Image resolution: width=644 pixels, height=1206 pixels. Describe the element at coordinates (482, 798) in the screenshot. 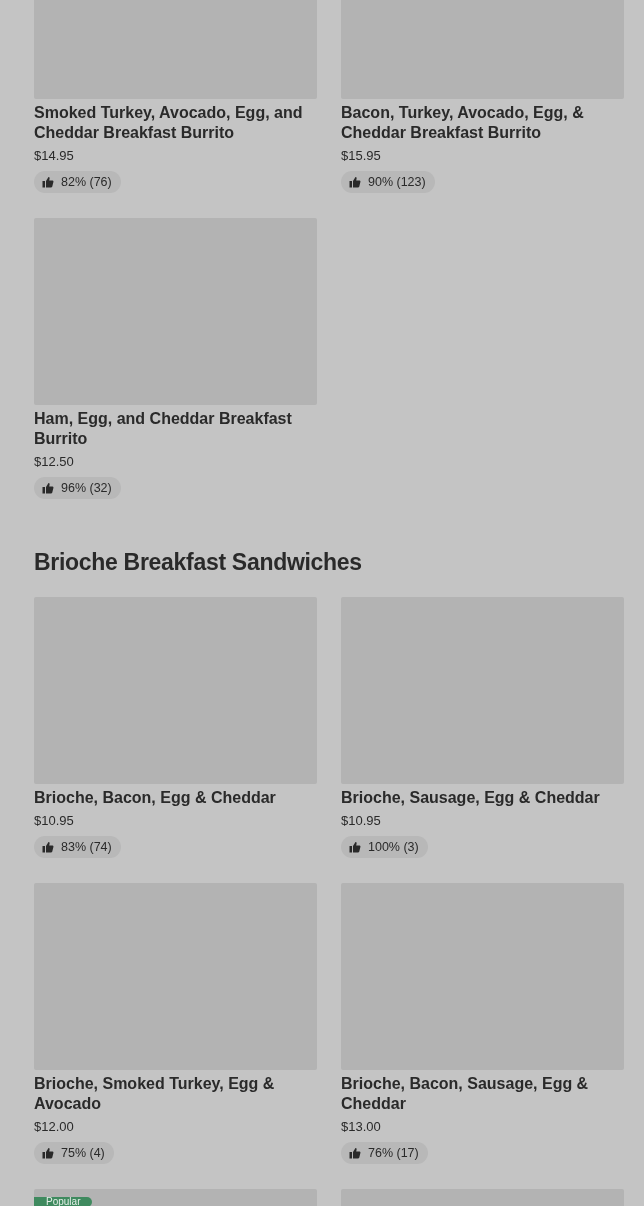

I see `dish-title: Brioche, Sausage, Egg & Cheddar` at that location.